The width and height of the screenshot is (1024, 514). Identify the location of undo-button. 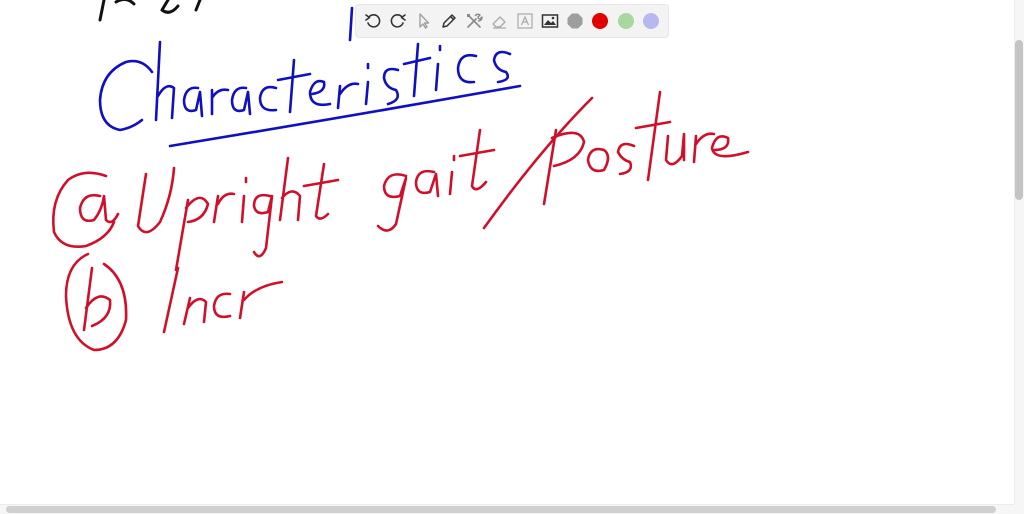
(373, 21).